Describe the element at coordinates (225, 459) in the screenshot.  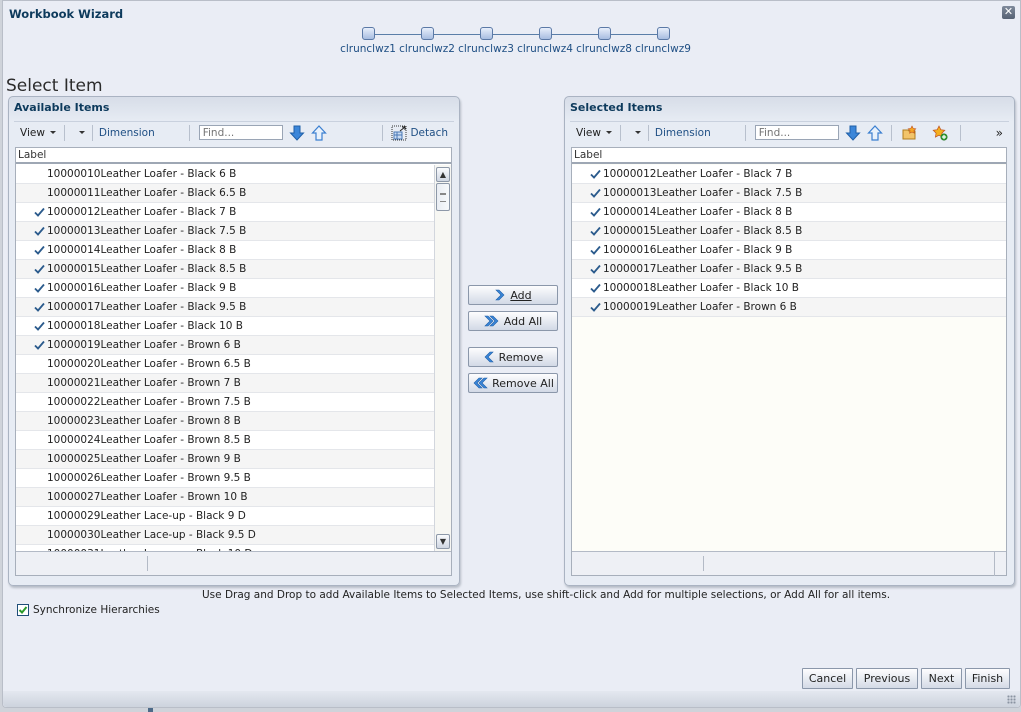
I see `list-item: 10000025Leather Loafer - Brown 9 B` at that location.